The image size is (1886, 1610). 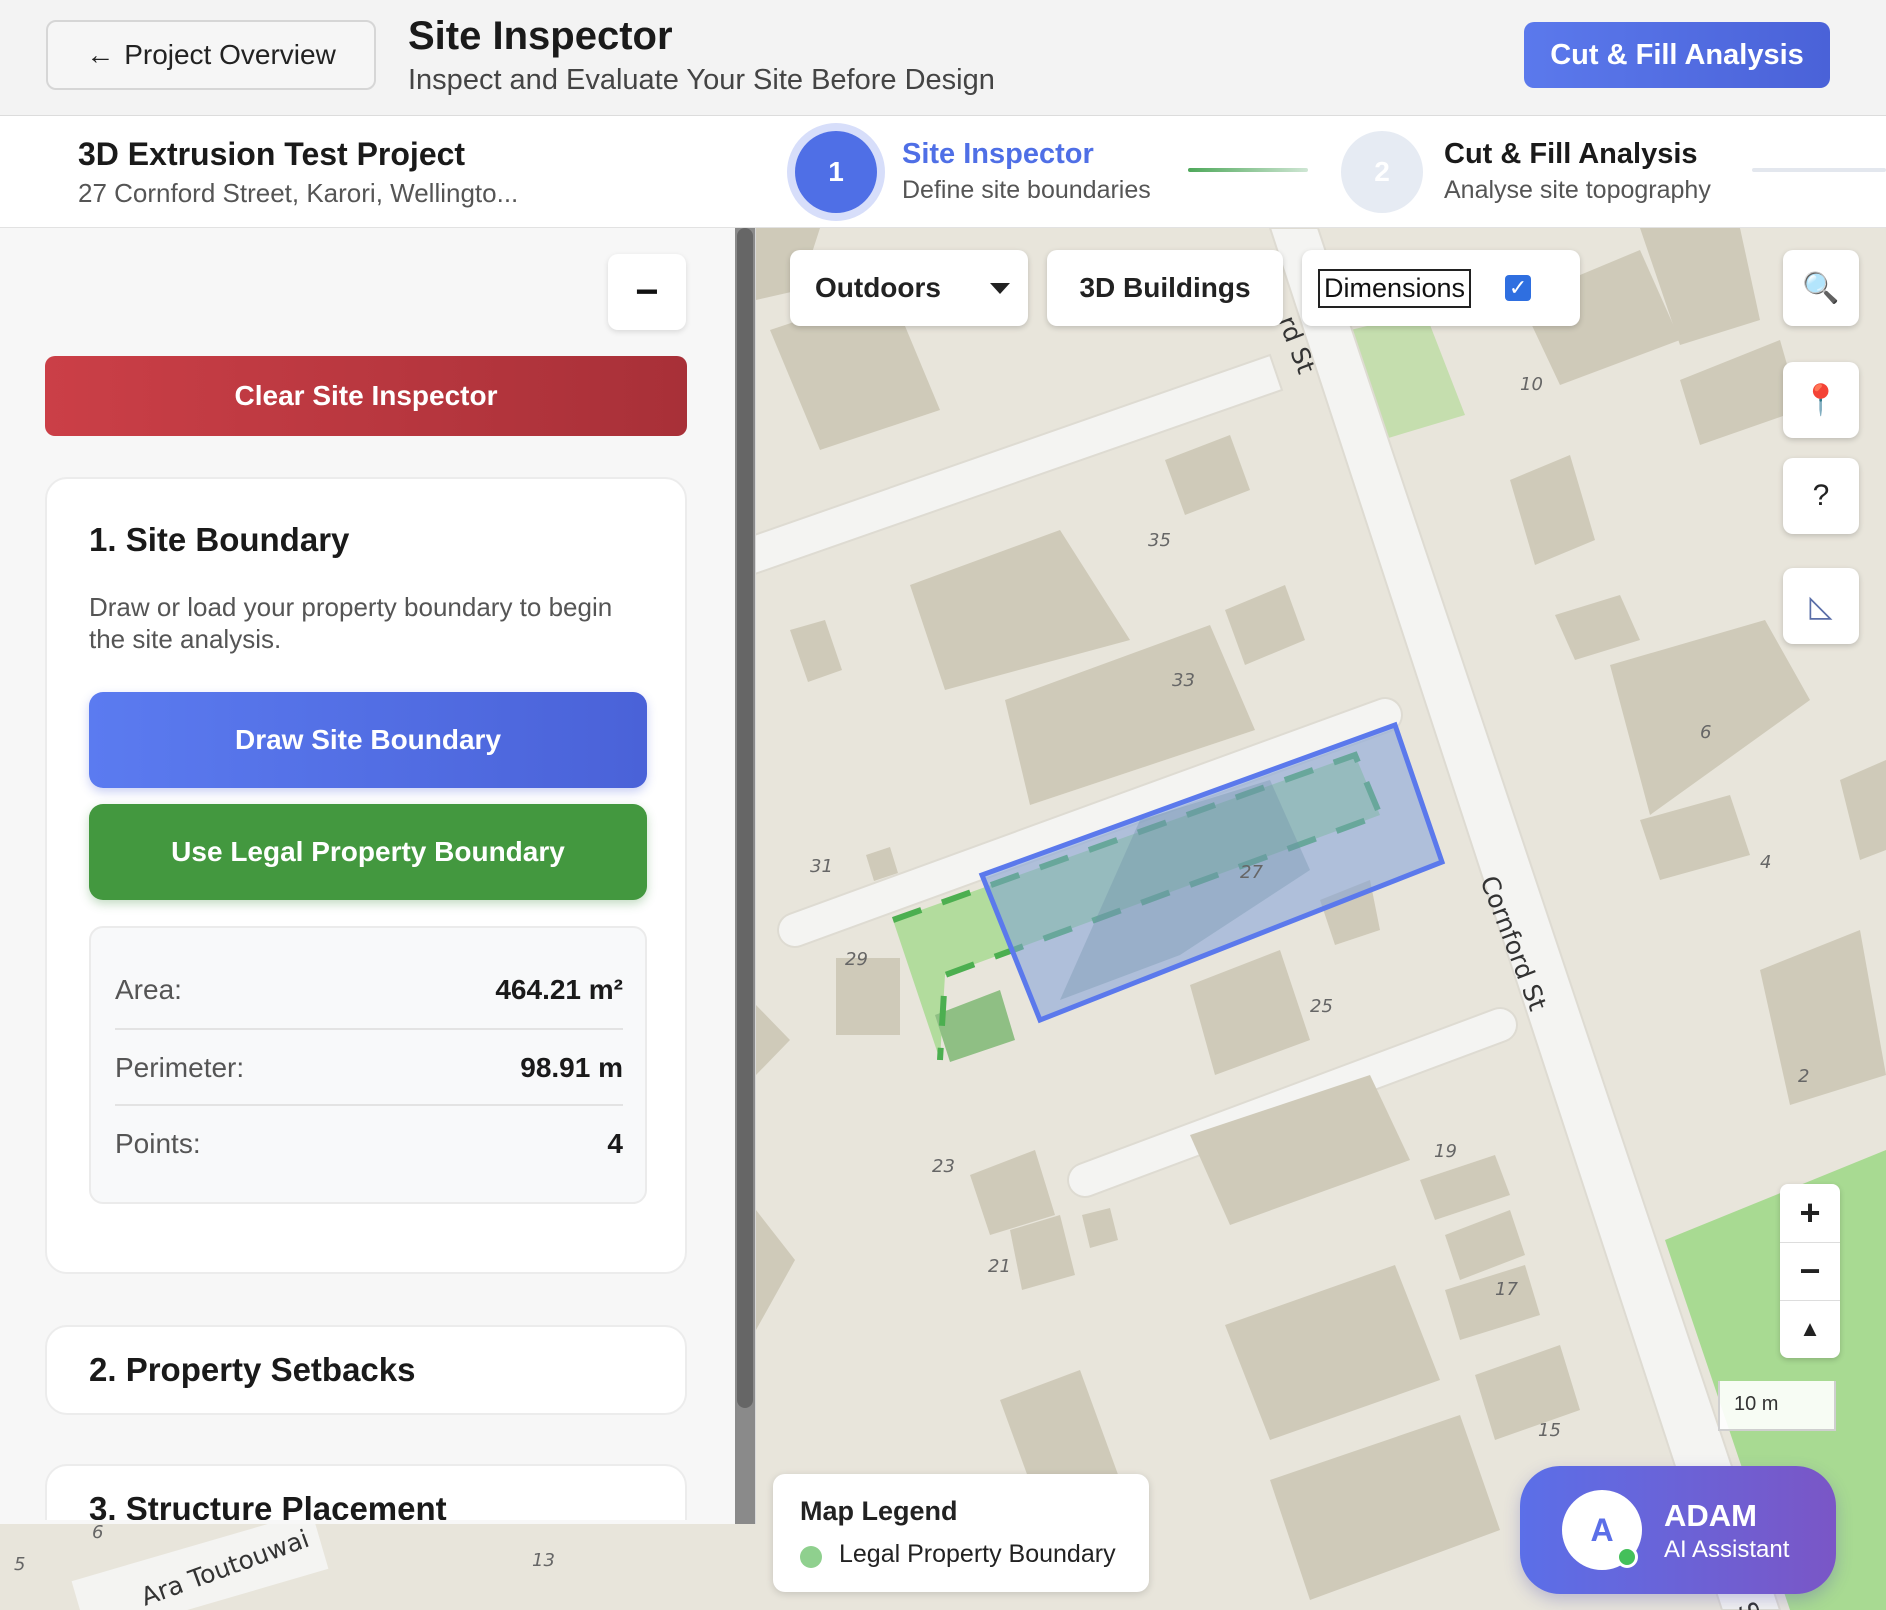 I want to click on house-number: 2, so click(x=1803, y=1076).